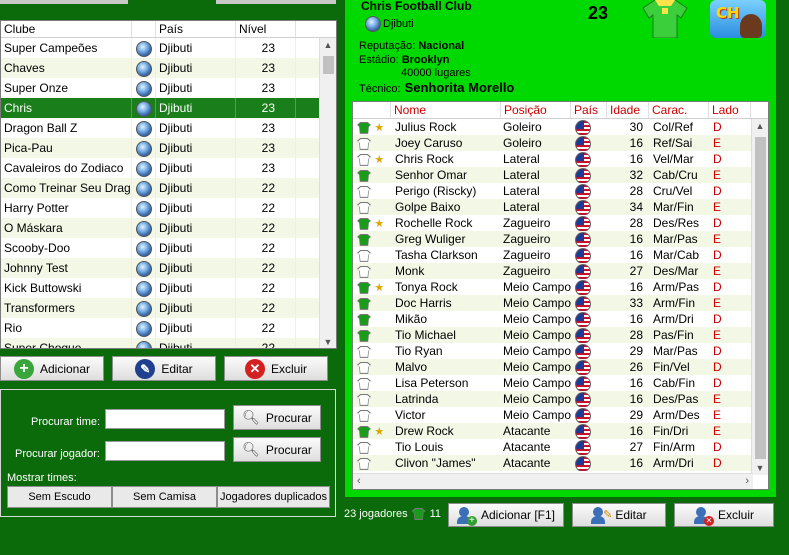 The height and width of the screenshot is (555, 789). What do you see at coordinates (168, 68) in the screenshot?
I see `club-row: Chaves Djibuti 23` at bounding box center [168, 68].